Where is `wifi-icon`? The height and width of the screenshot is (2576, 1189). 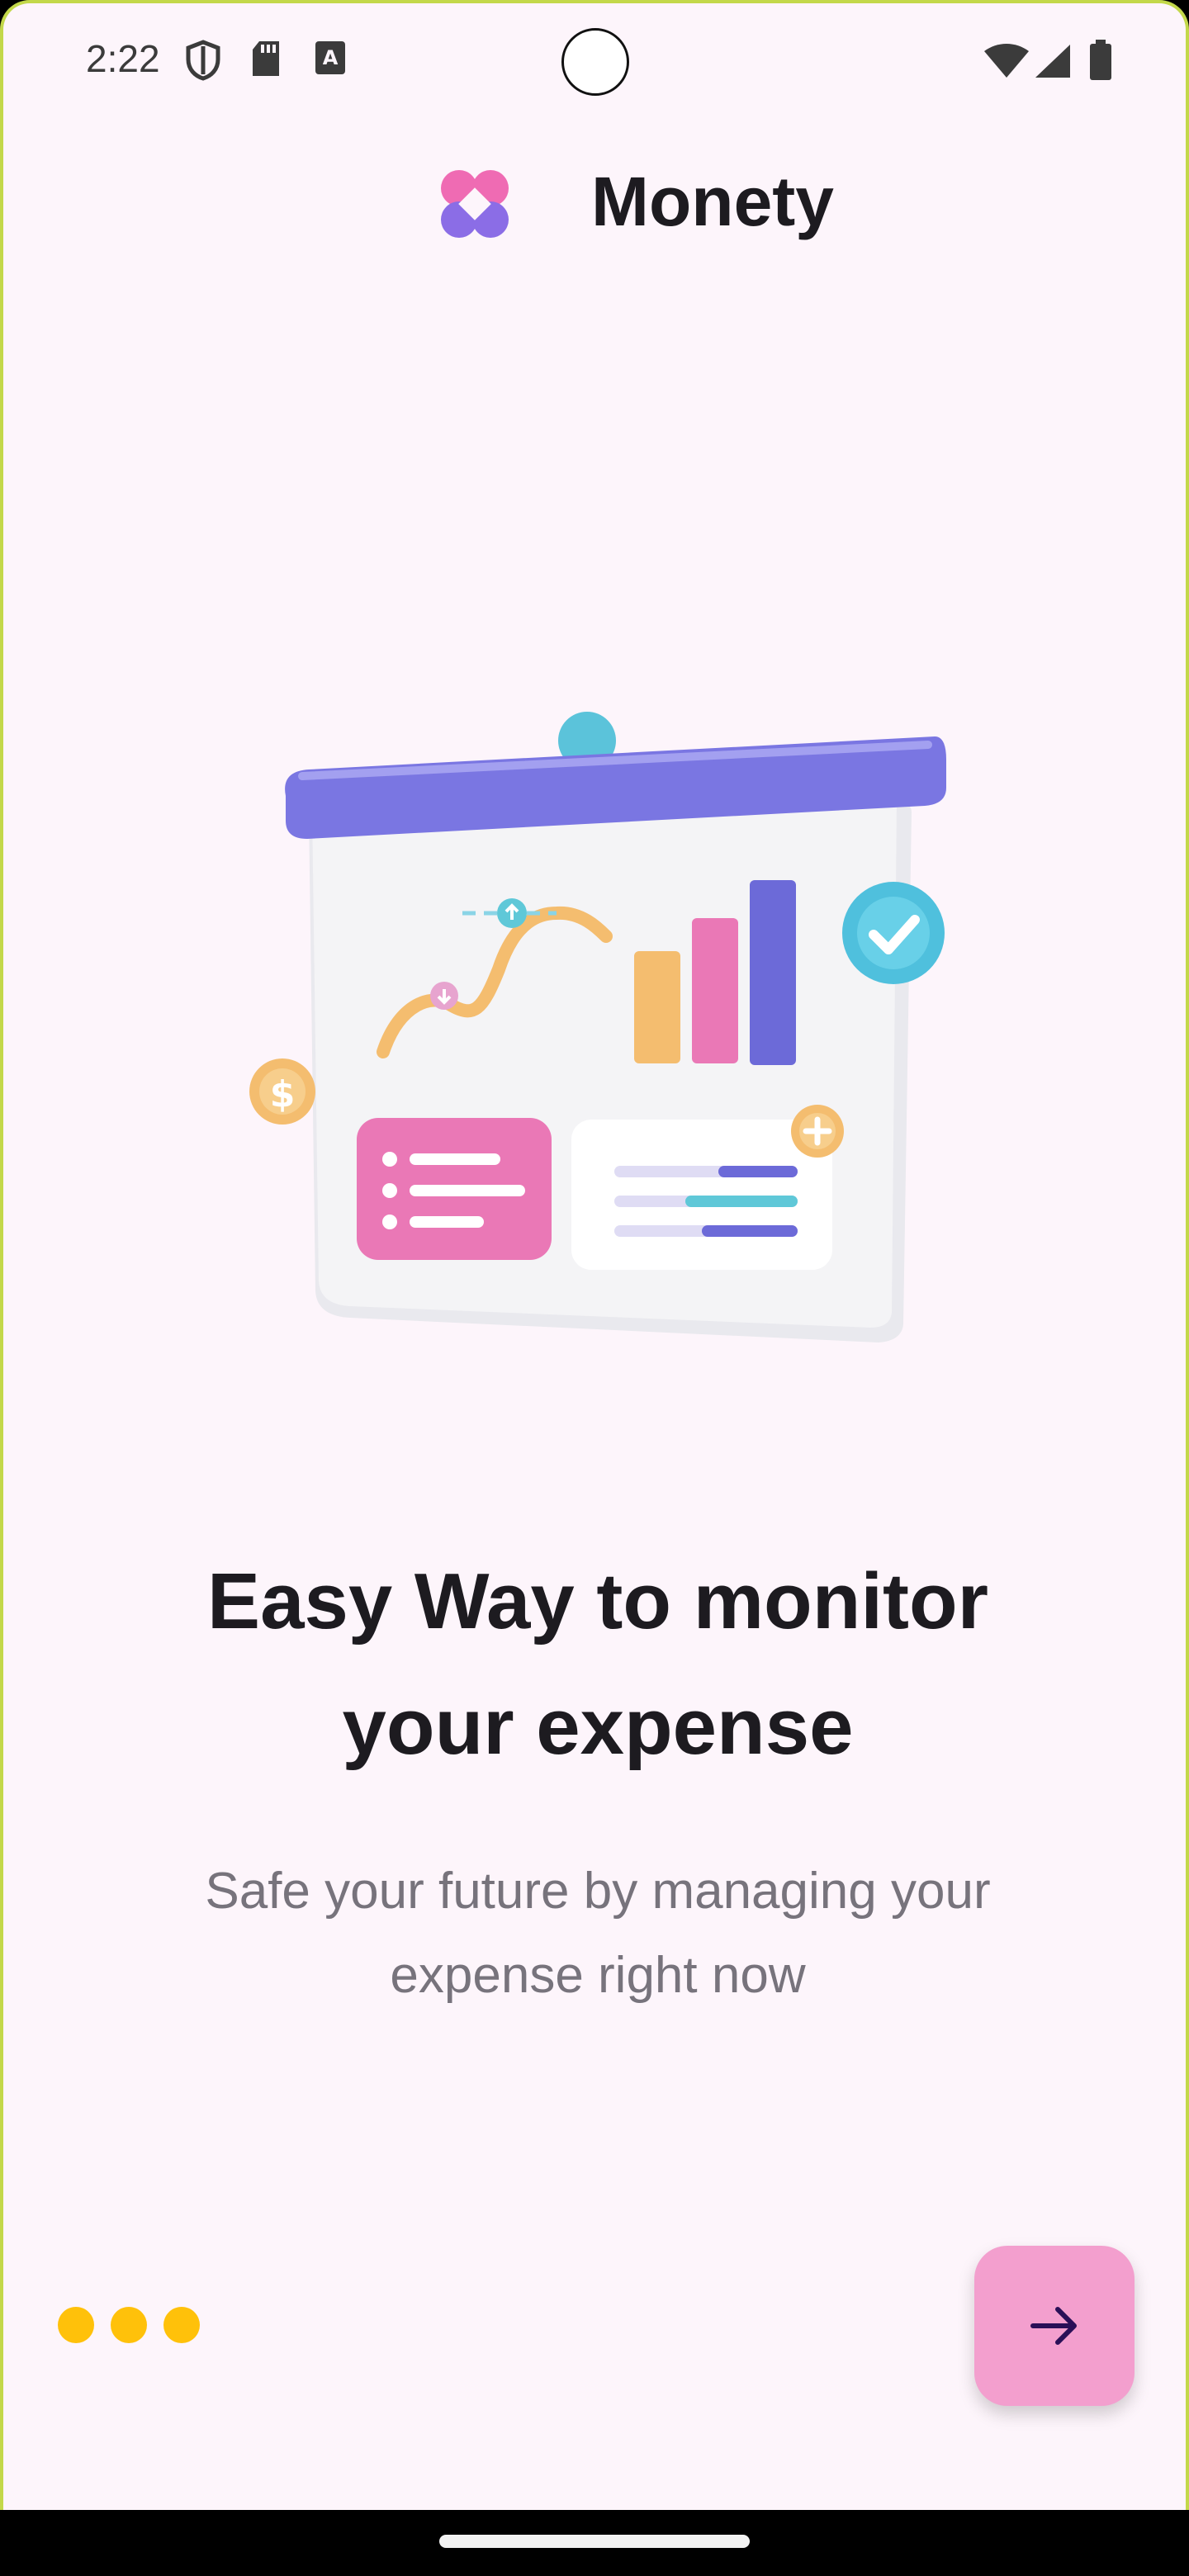 wifi-icon is located at coordinates (1006, 61).